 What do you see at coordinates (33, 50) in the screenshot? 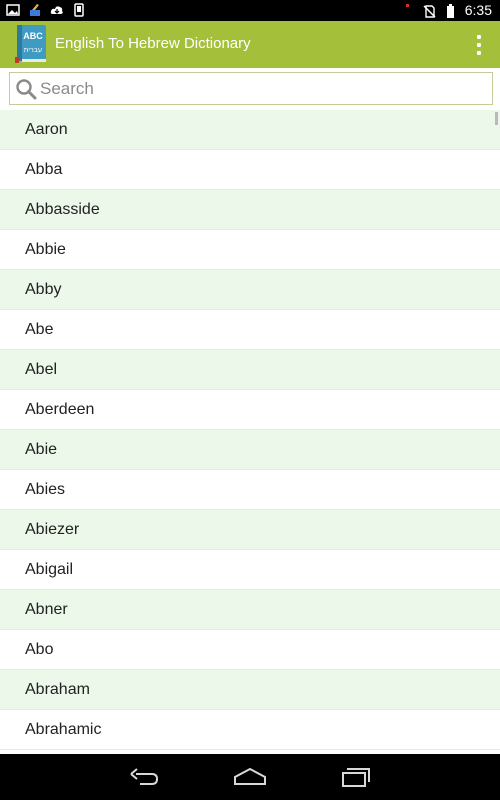
I see `logo-text-bottom: עברית` at bounding box center [33, 50].